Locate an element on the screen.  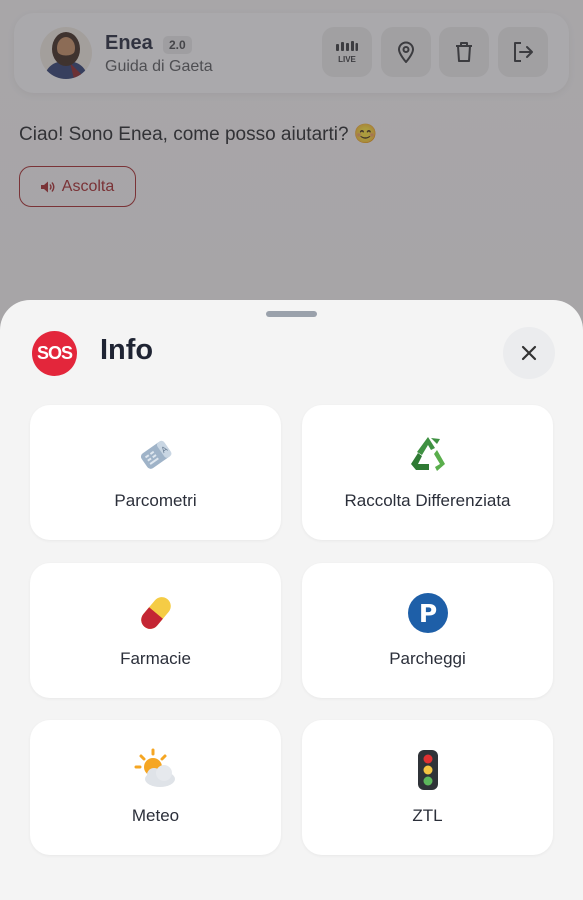
info-card-label: Parcheggi is located at coordinates (427, 658).